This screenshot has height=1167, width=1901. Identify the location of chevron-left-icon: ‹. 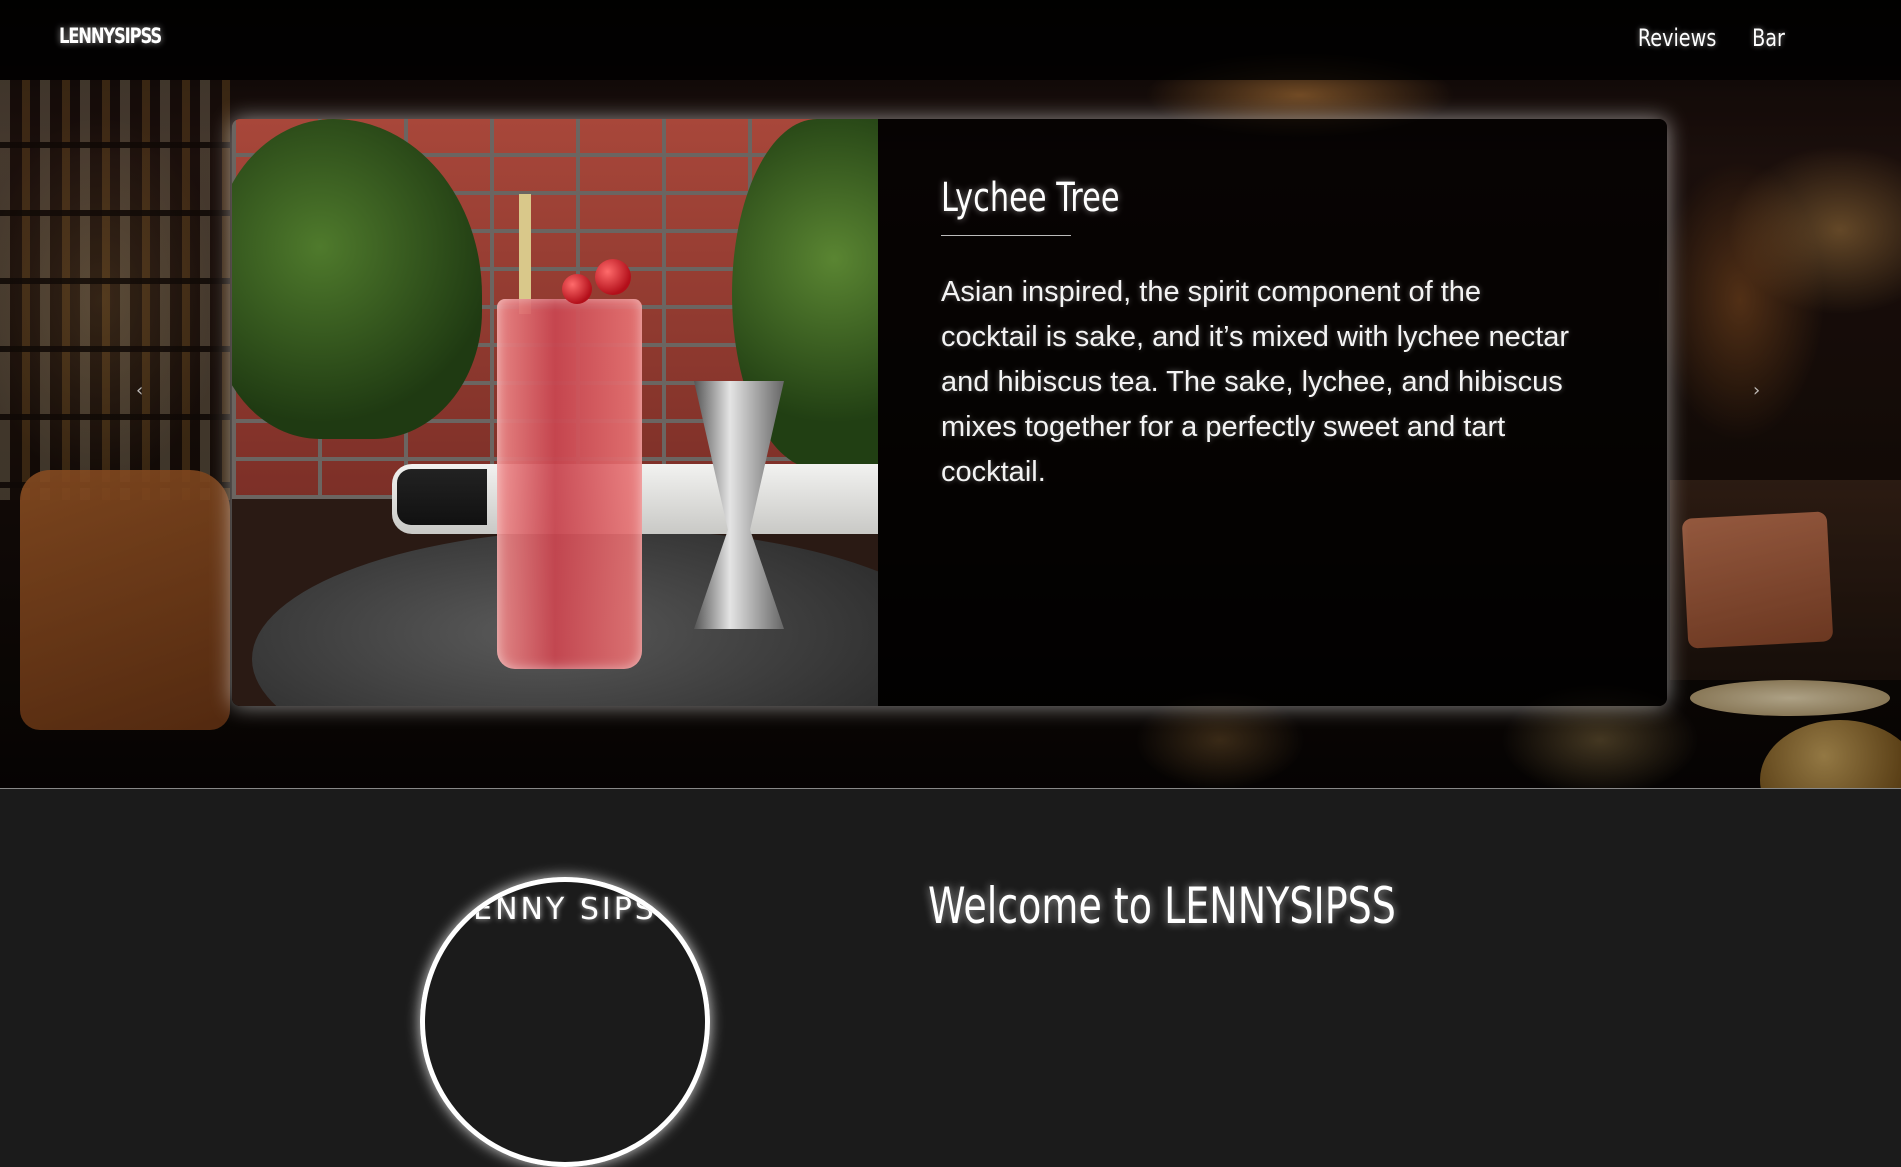
(139, 390).